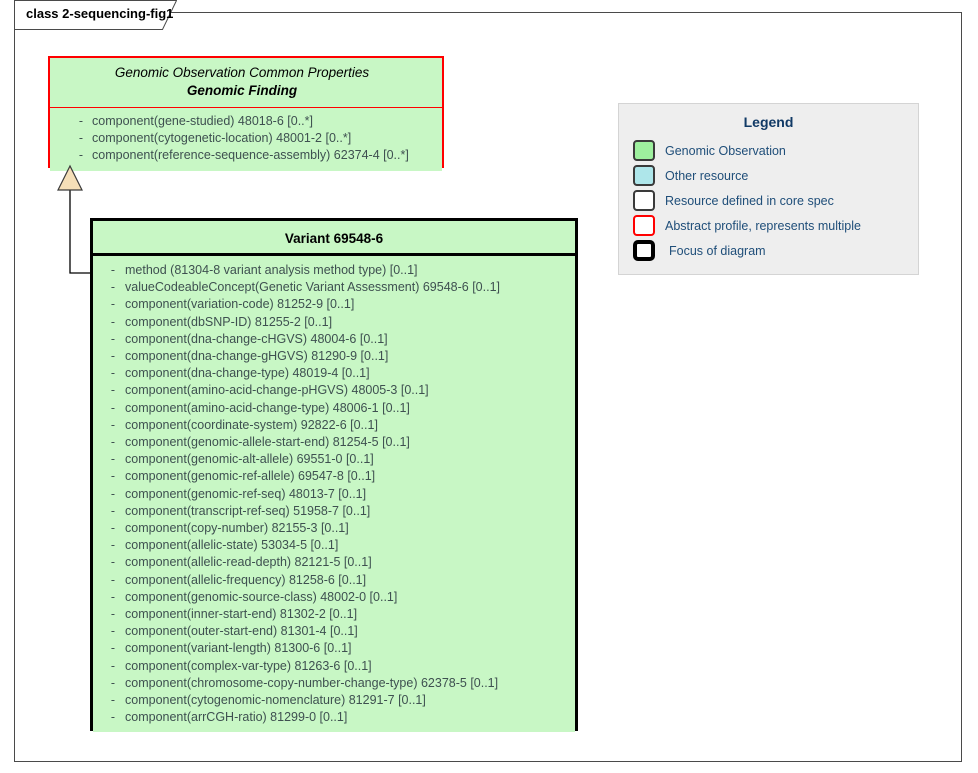  I want to click on diagram-title-label: class 2-sequencing-fig1, so click(100, 13).